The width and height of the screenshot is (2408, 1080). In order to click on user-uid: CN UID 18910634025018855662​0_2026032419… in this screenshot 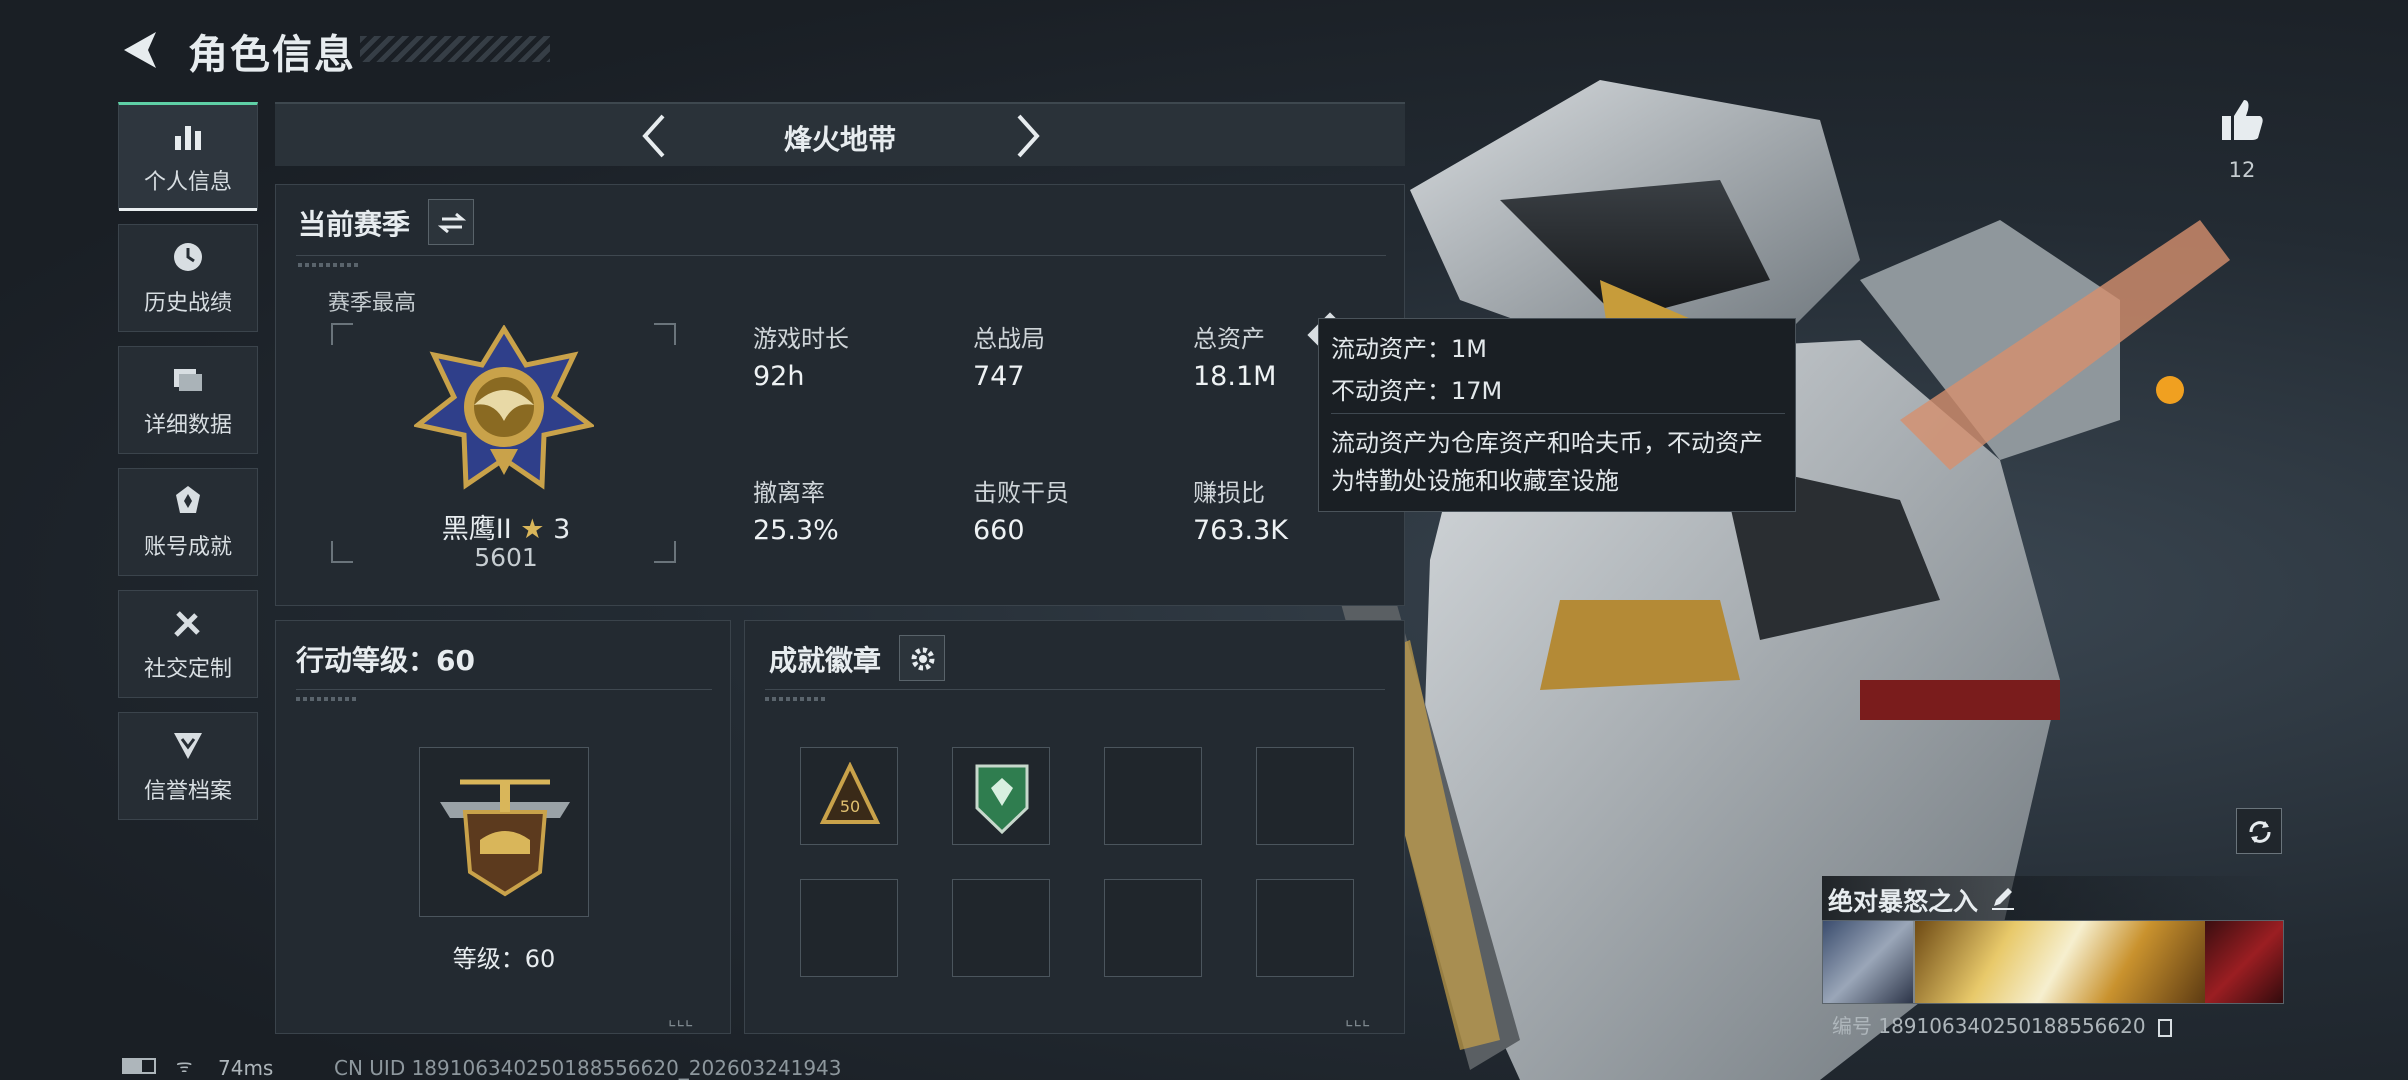, I will do `click(588, 1068)`.